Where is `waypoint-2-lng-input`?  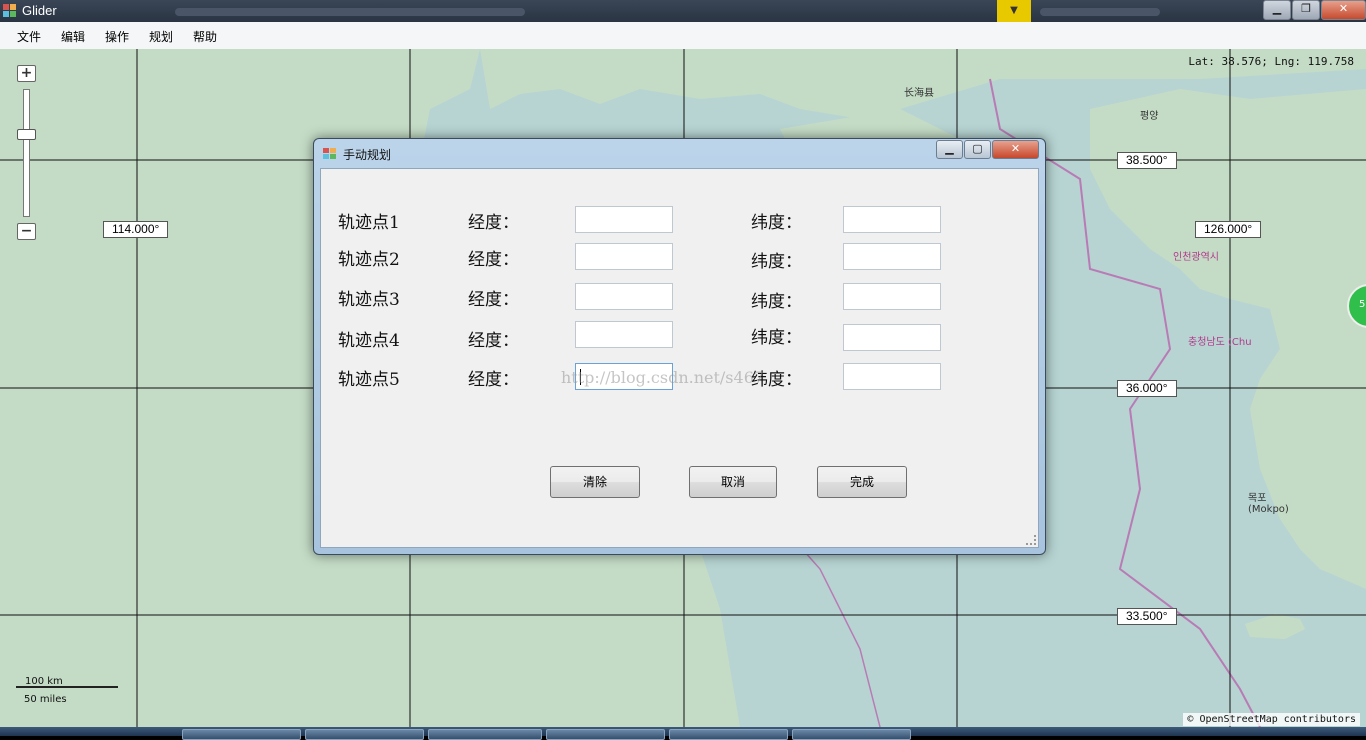 waypoint-2-lng-input is located at coordinates (624, 256).